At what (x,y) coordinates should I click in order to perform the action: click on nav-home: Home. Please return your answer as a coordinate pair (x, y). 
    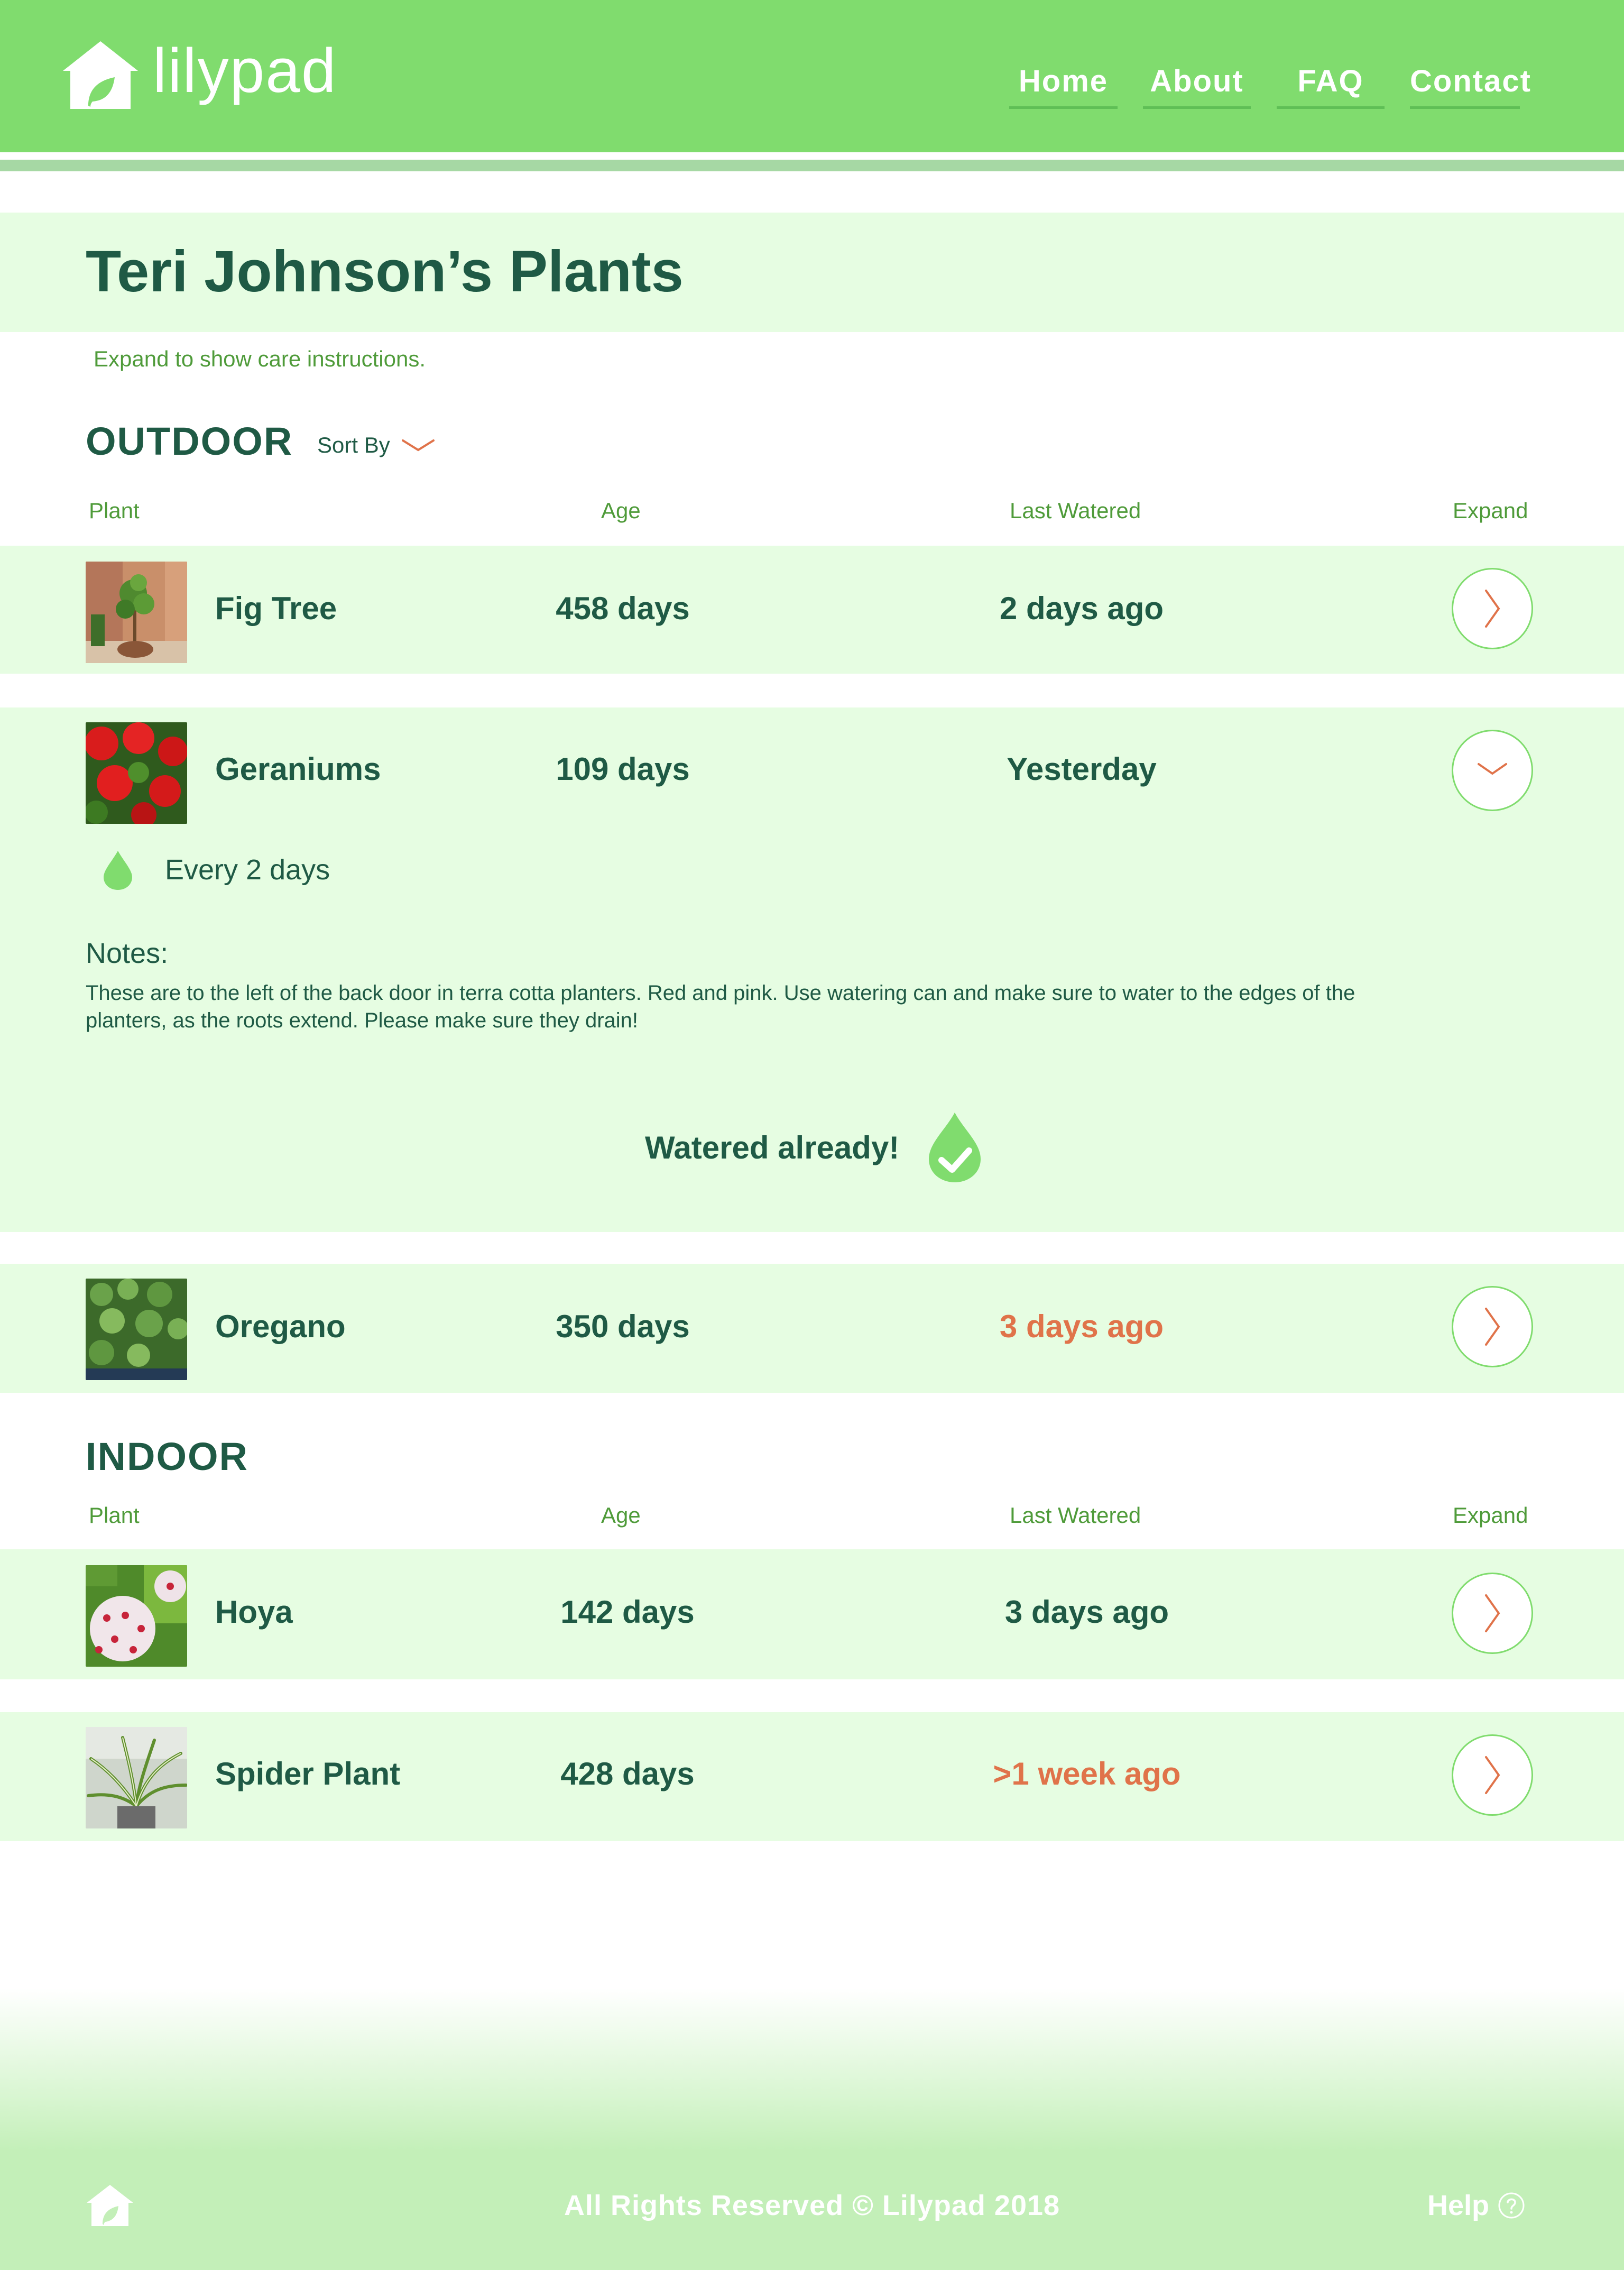
    Looking at the image, I should click on (1063, 86).